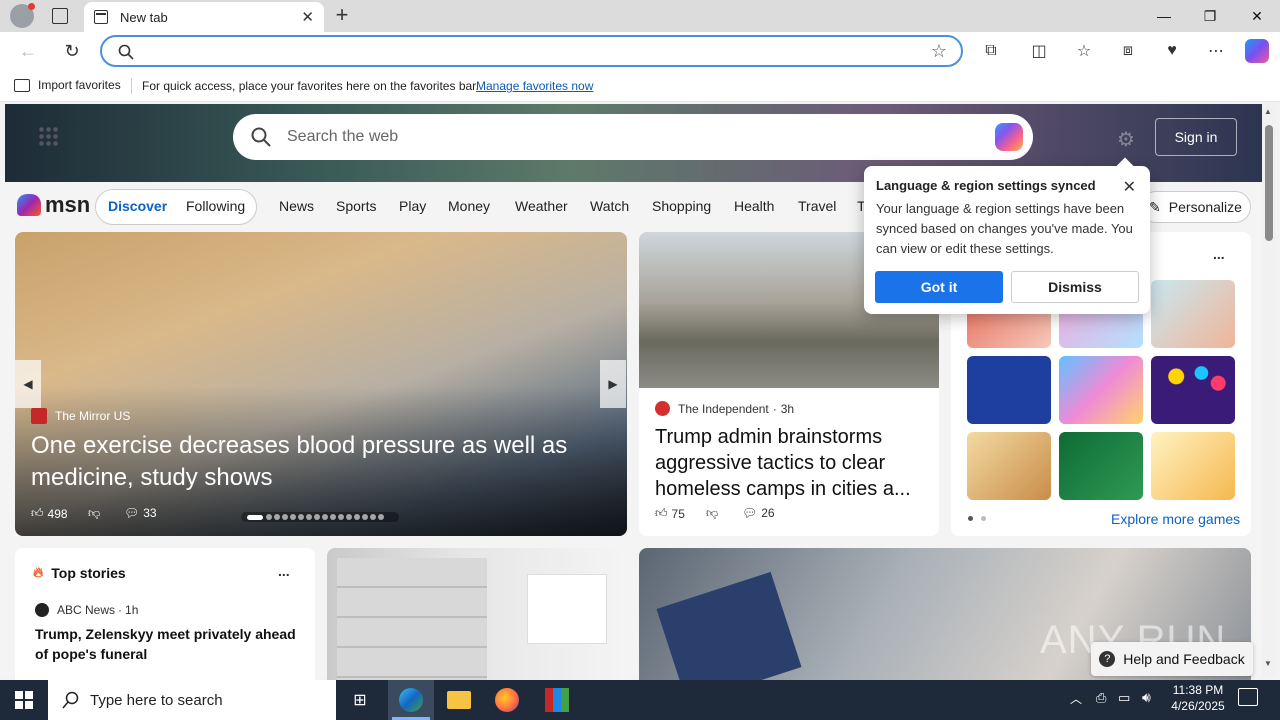 The height and width of the screenshot is (720, 1280). Describe the element at coordinates (939, 287) in the screenshot. I see `got-it-button: Got it` at that location.